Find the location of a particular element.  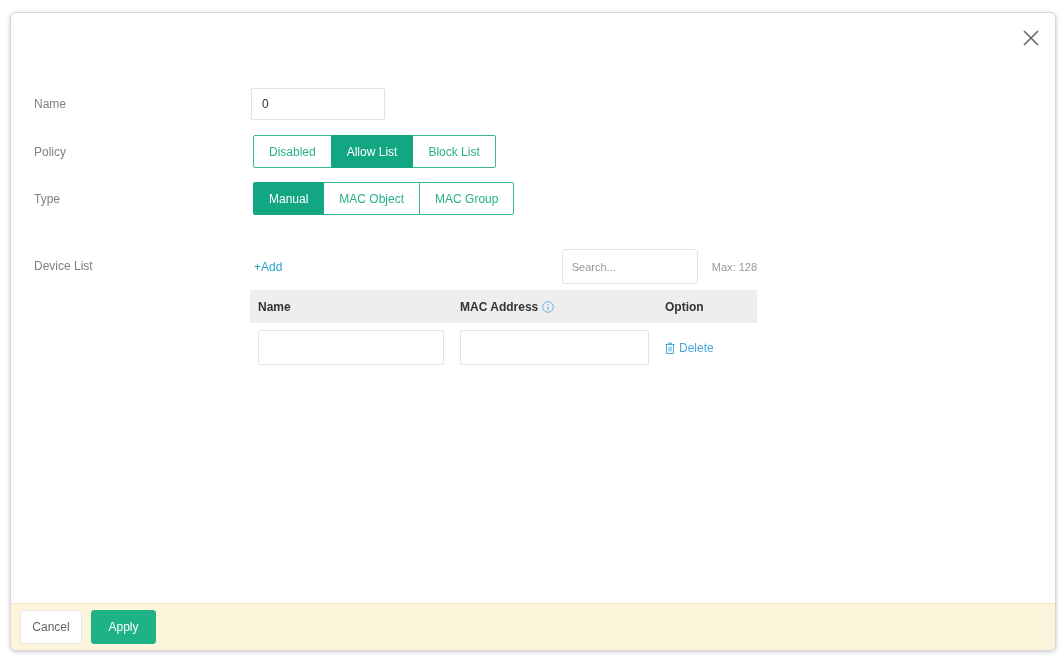

column-header: MAC Address is located at coordinates (499, 306).